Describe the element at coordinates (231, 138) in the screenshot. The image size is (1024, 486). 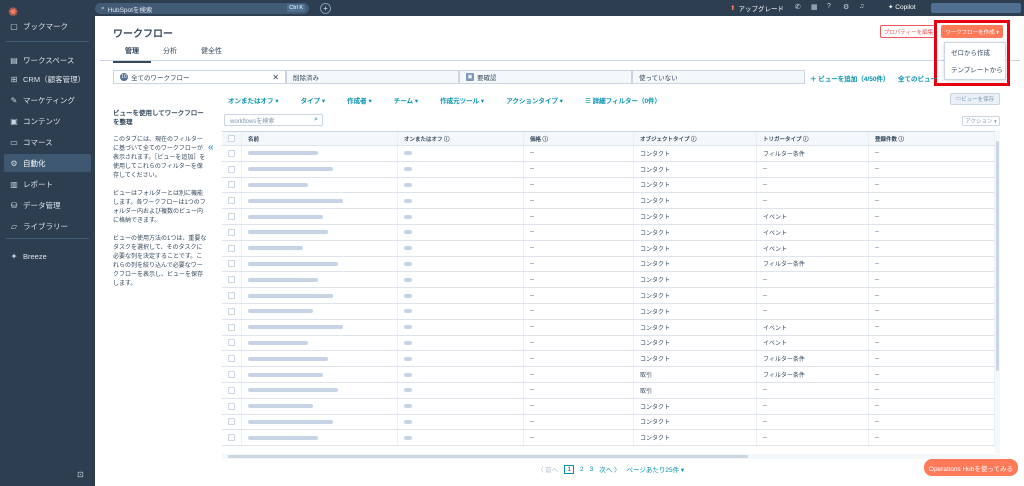
I see `select-all-checkbox` at that location.